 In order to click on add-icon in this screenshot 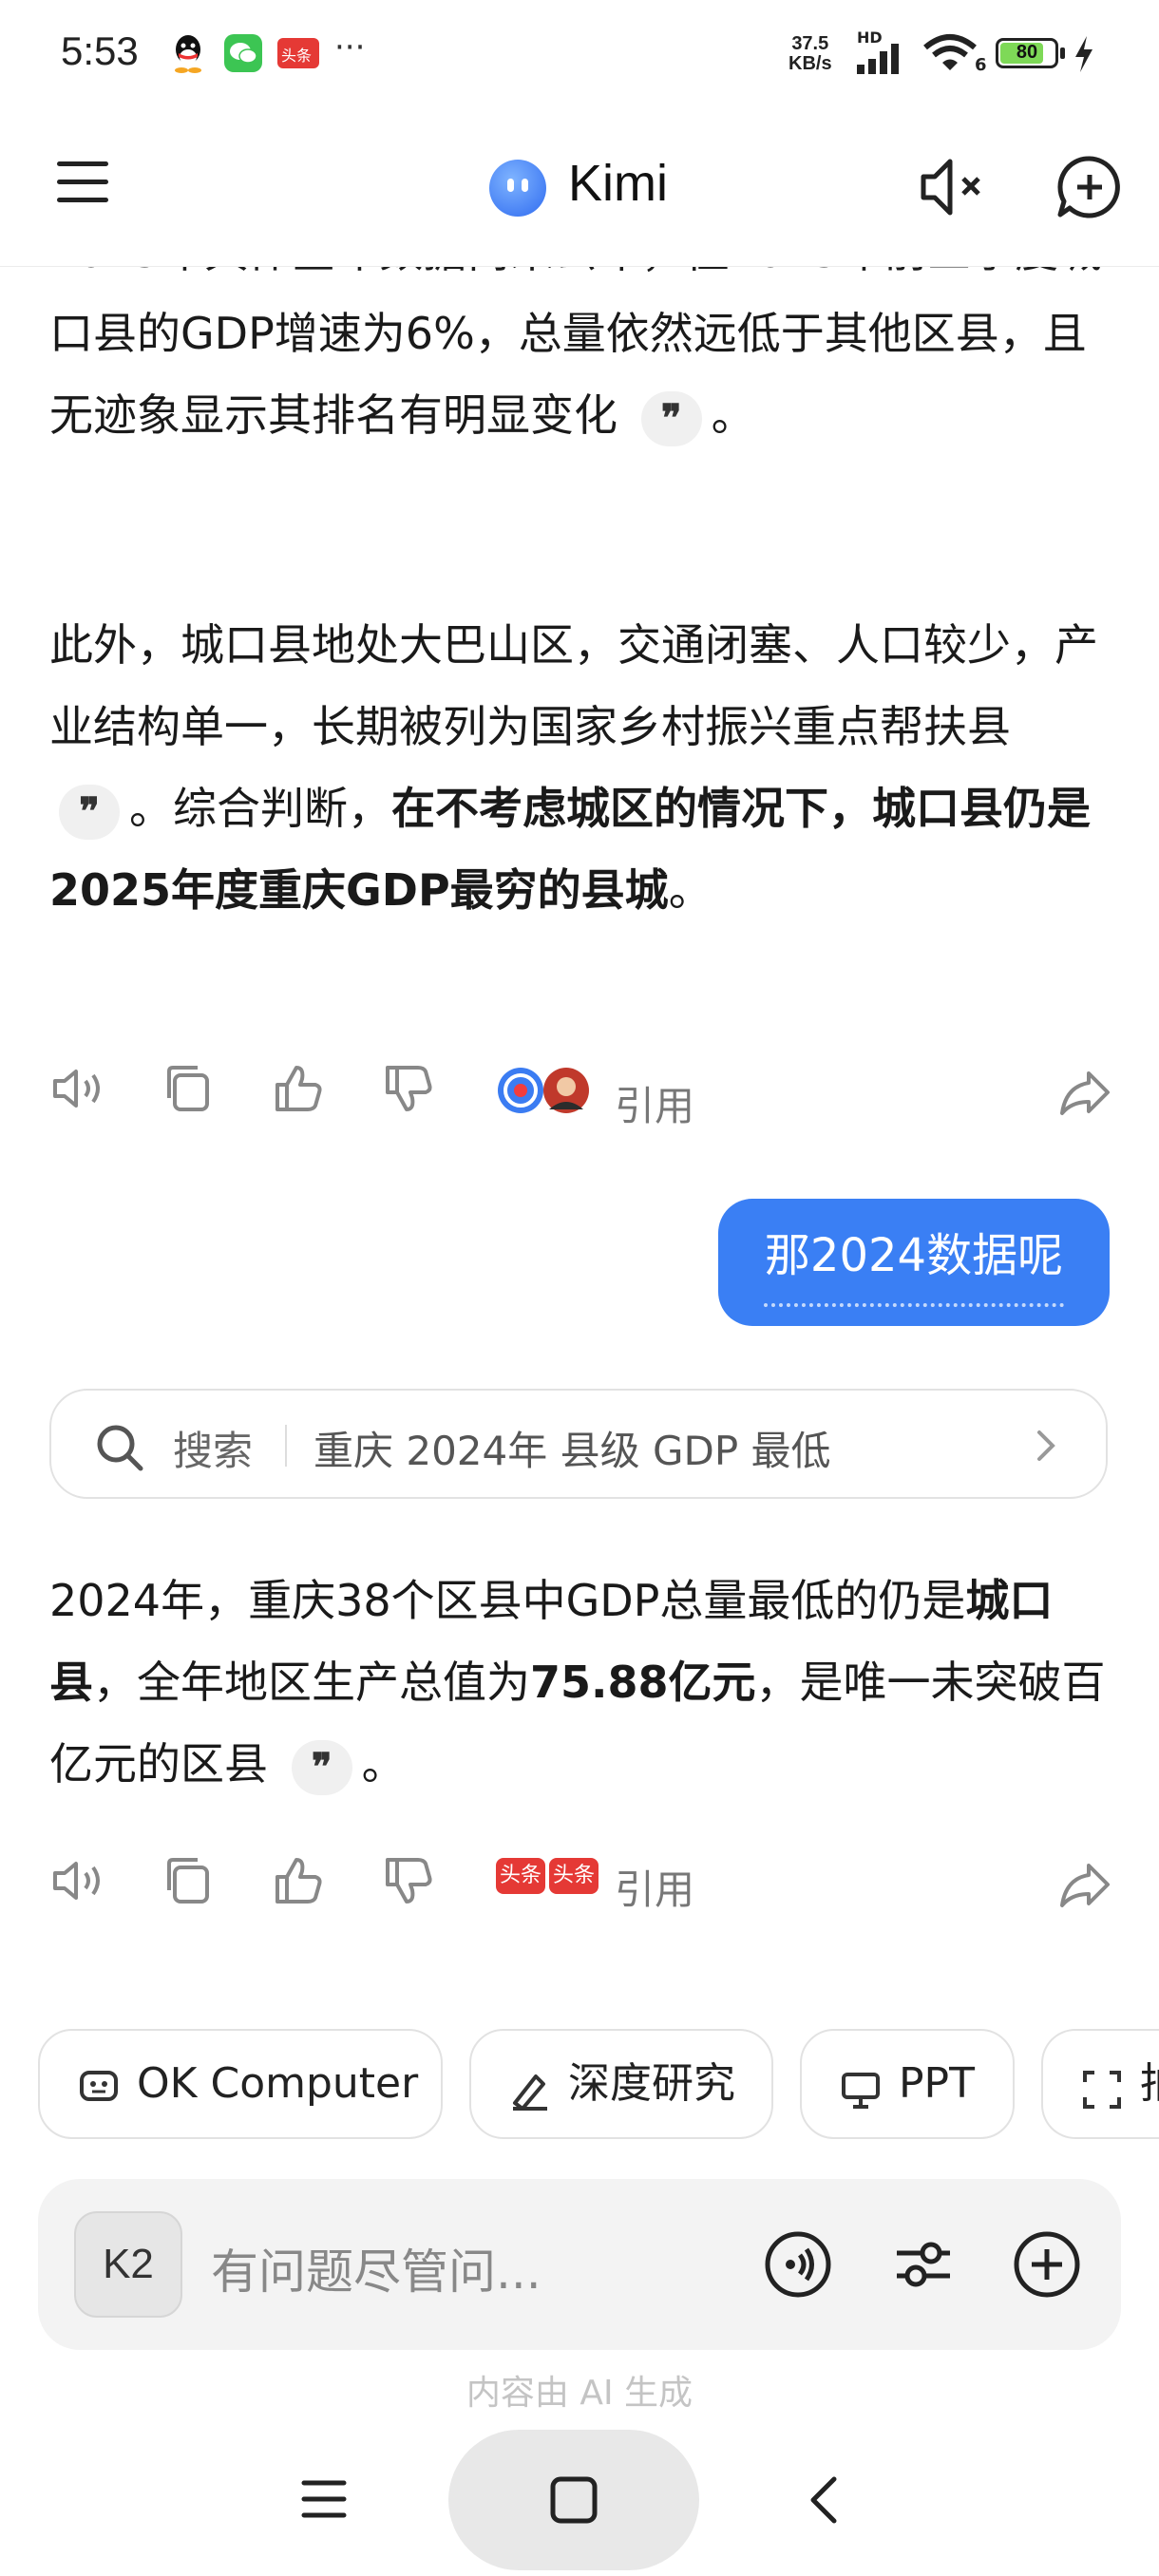, I will do `click(1047, 2264)`.